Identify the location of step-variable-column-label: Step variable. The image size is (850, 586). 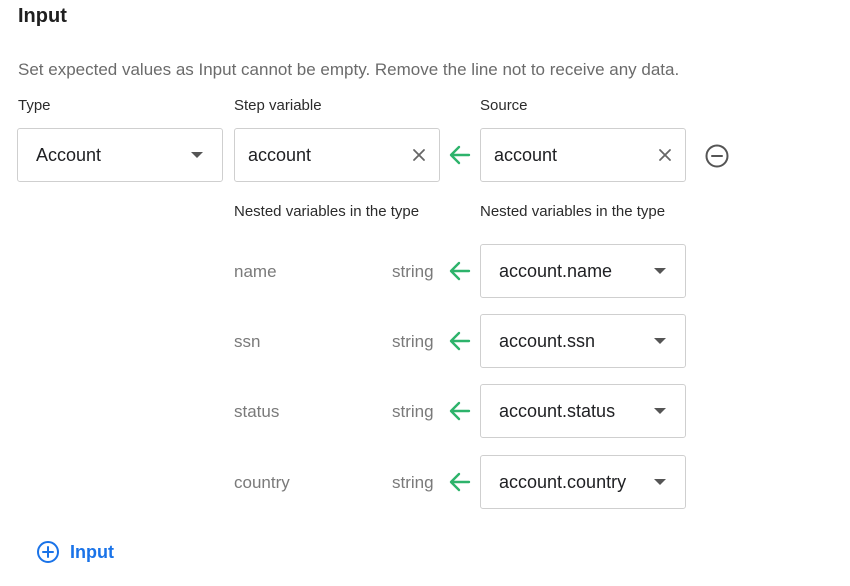
(278, 105).